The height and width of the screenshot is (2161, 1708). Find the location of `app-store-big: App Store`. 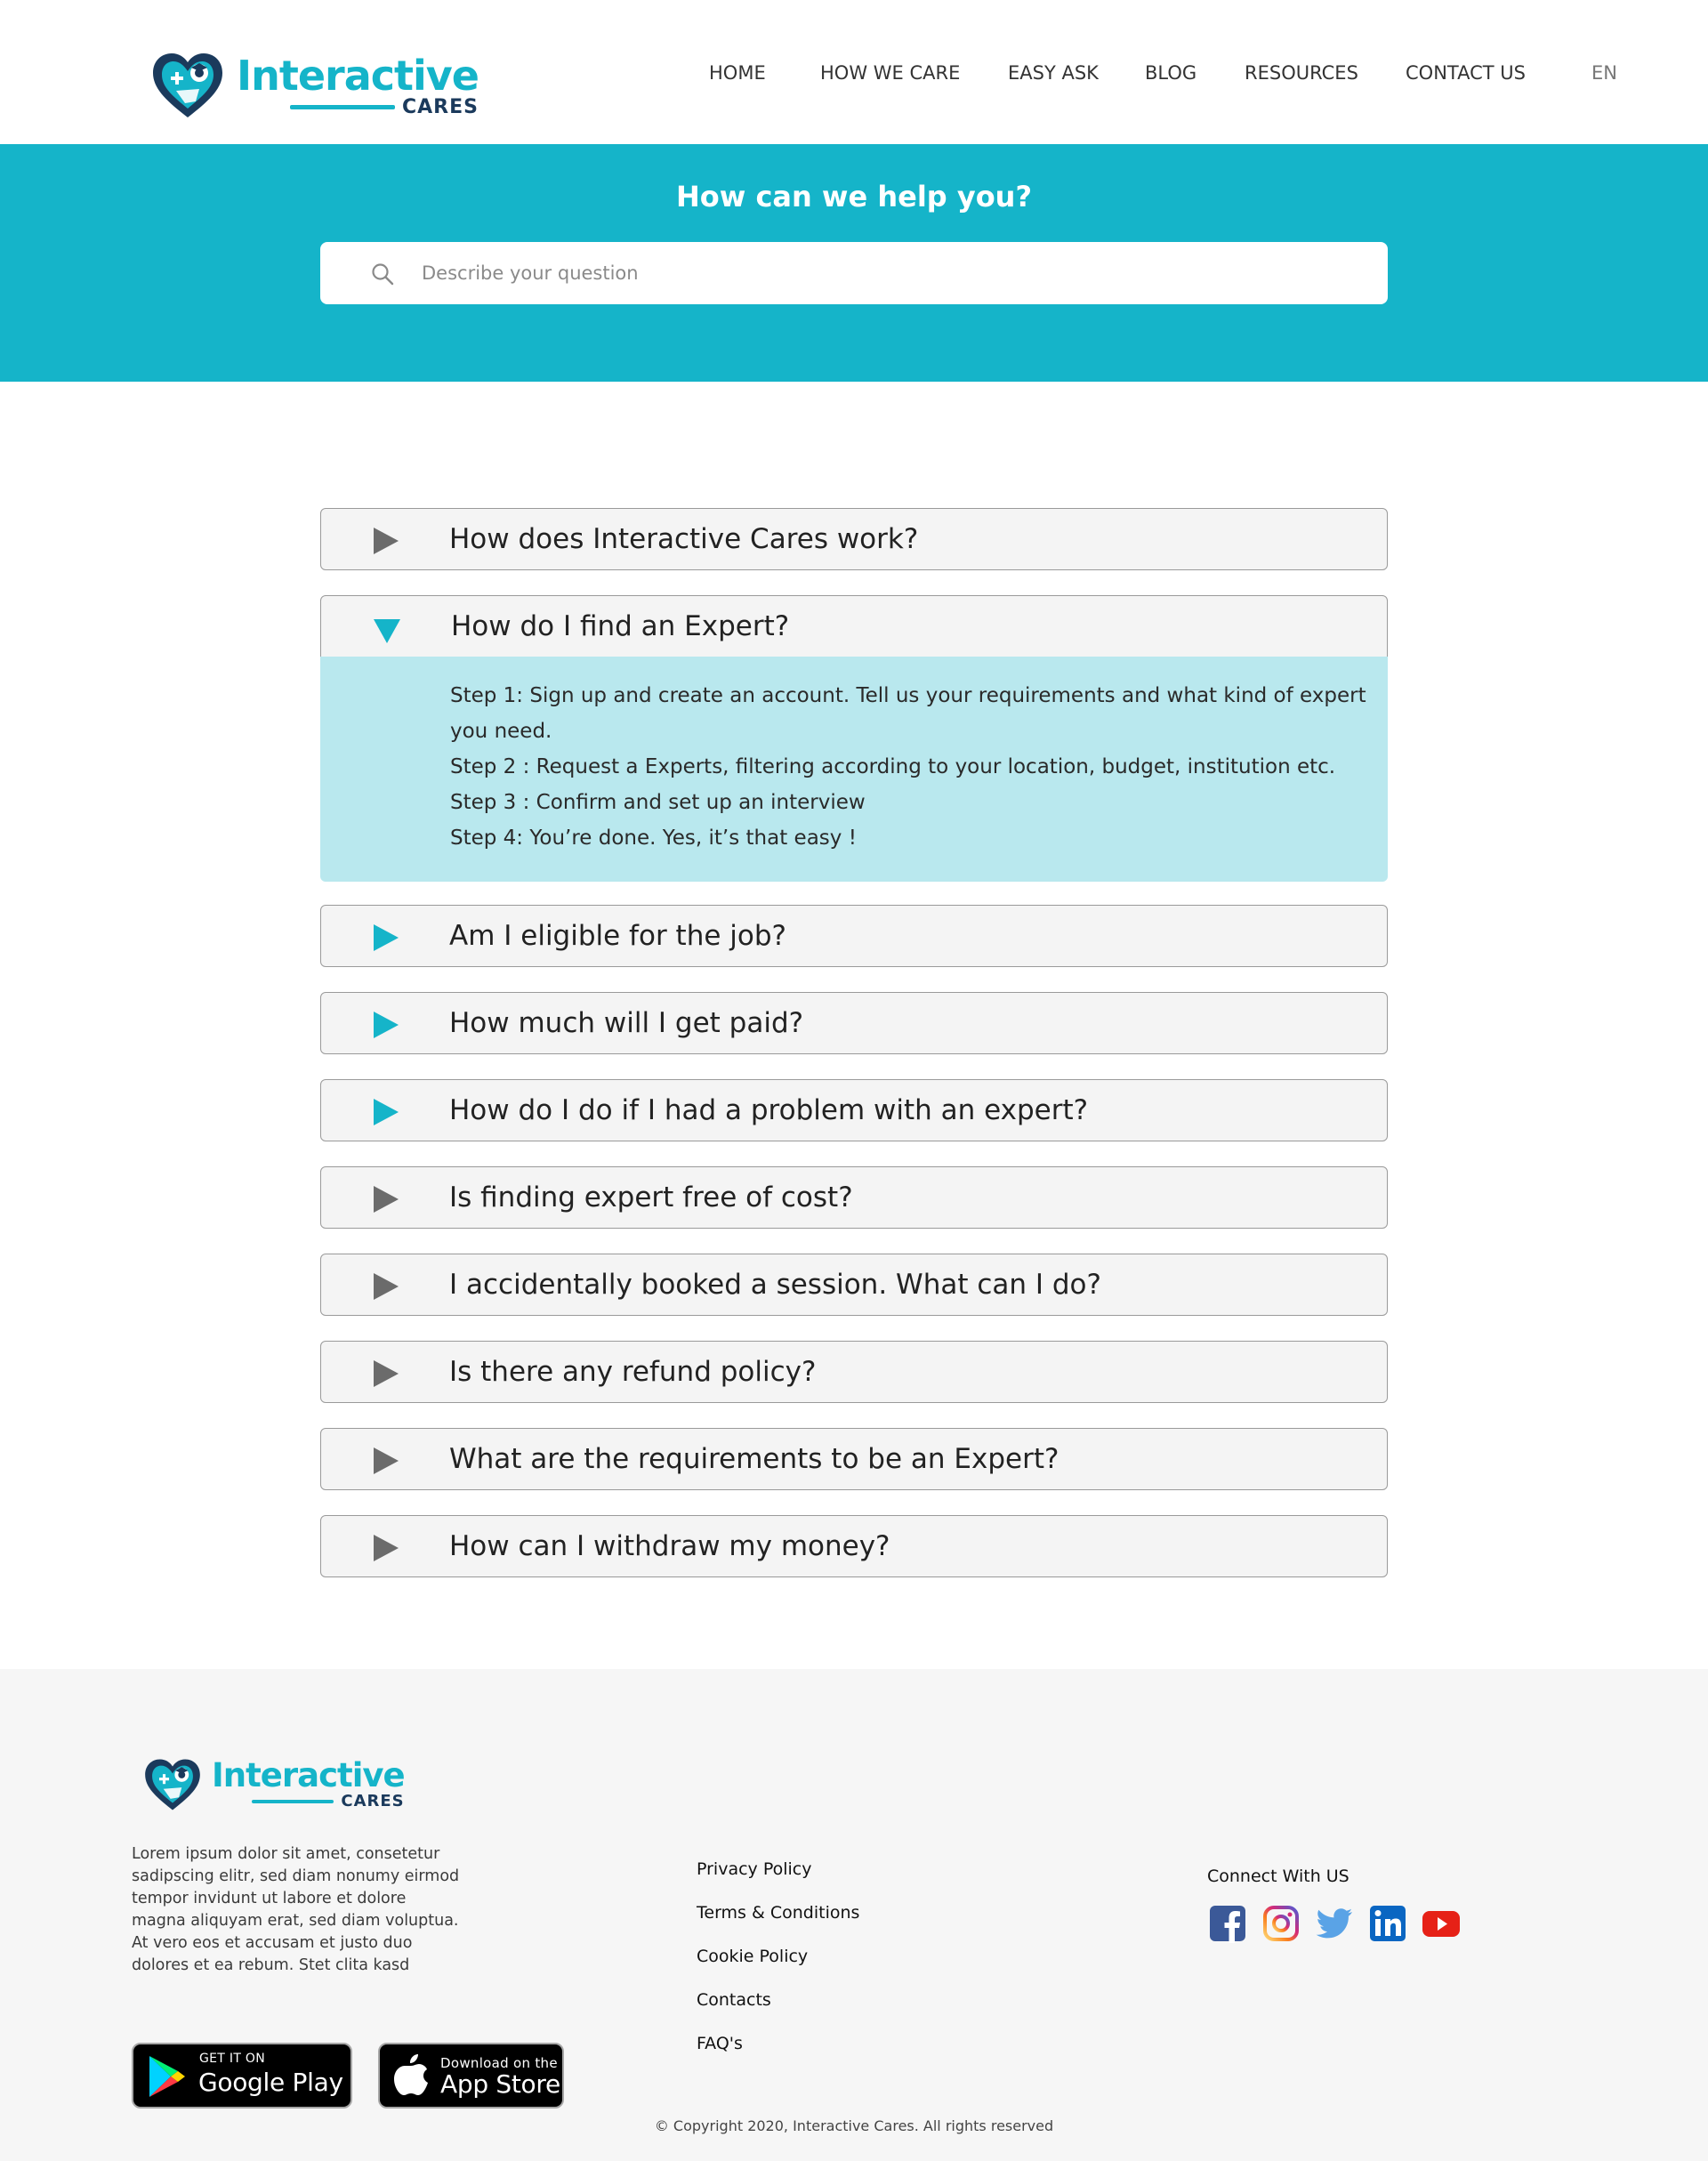

app-store-big: App Store is located at coordinates (500, 2084).